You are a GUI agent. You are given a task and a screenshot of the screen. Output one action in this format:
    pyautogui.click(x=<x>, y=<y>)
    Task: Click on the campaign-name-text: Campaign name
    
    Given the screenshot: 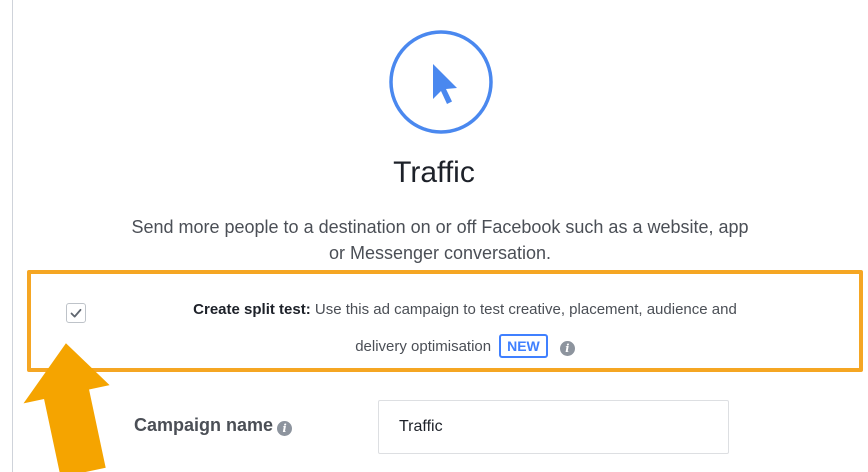 What is the action you would take?
    pyautogui.click(x=204, y=425)
    